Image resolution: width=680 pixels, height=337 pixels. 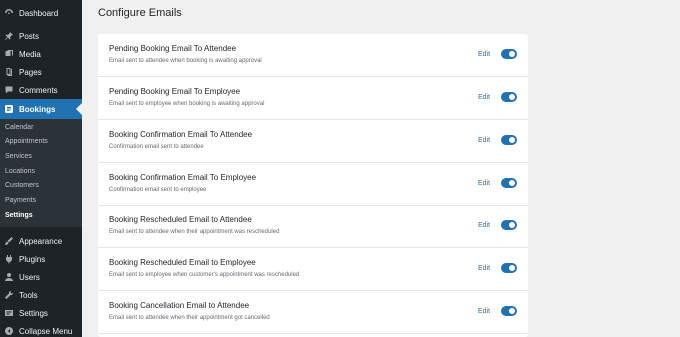 I want to click on media-icon, so click(x=9, y=54).